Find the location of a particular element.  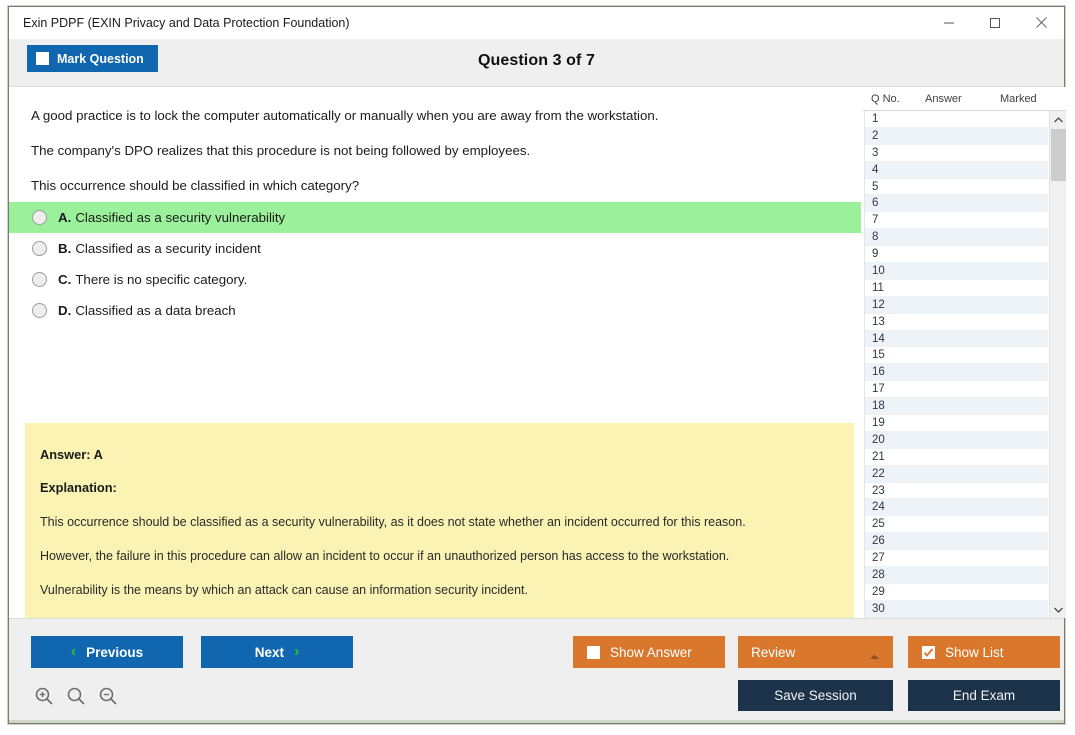

show-list-button: Show List is located at coordinates (984, 652).